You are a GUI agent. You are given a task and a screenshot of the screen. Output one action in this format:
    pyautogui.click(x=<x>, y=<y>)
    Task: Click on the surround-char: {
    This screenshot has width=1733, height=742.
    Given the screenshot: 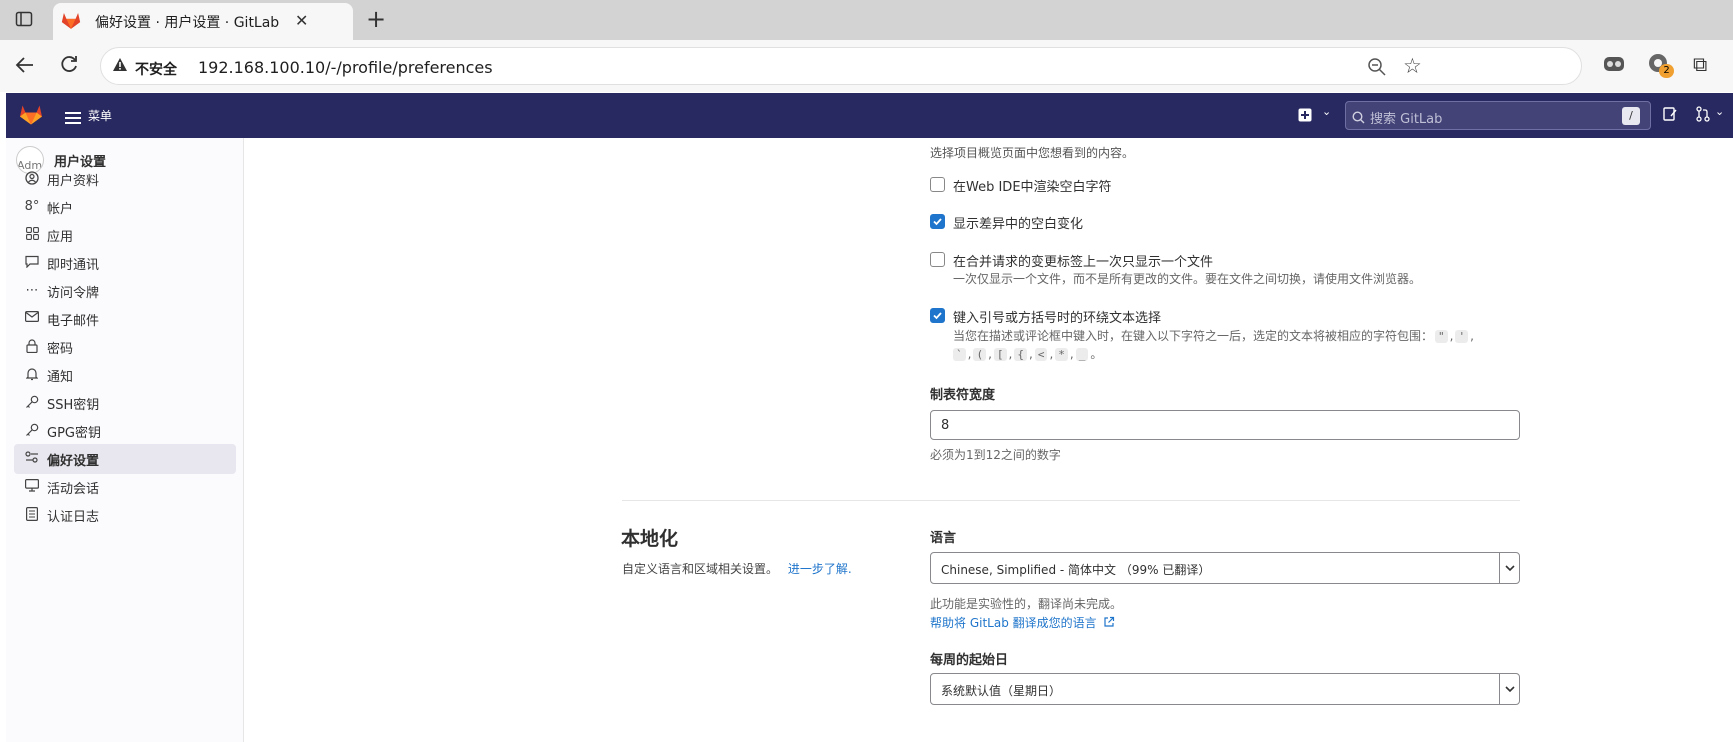 What is the action you would take?
    pyautogui.click(x=1020, y=354)
    